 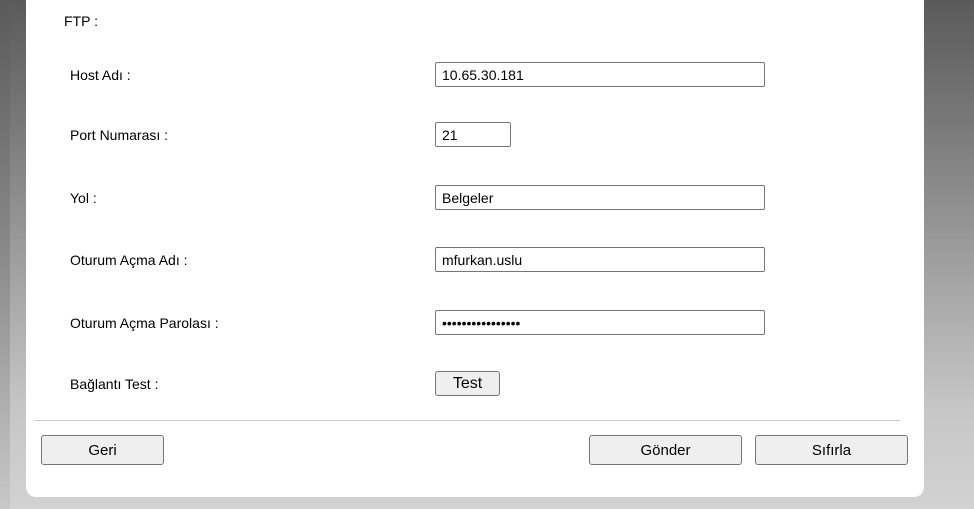 What do you see at coordinates (119, 135) in the screenshot?
I see `port-label: Port Numarası :` at bounding box center [119, 135].